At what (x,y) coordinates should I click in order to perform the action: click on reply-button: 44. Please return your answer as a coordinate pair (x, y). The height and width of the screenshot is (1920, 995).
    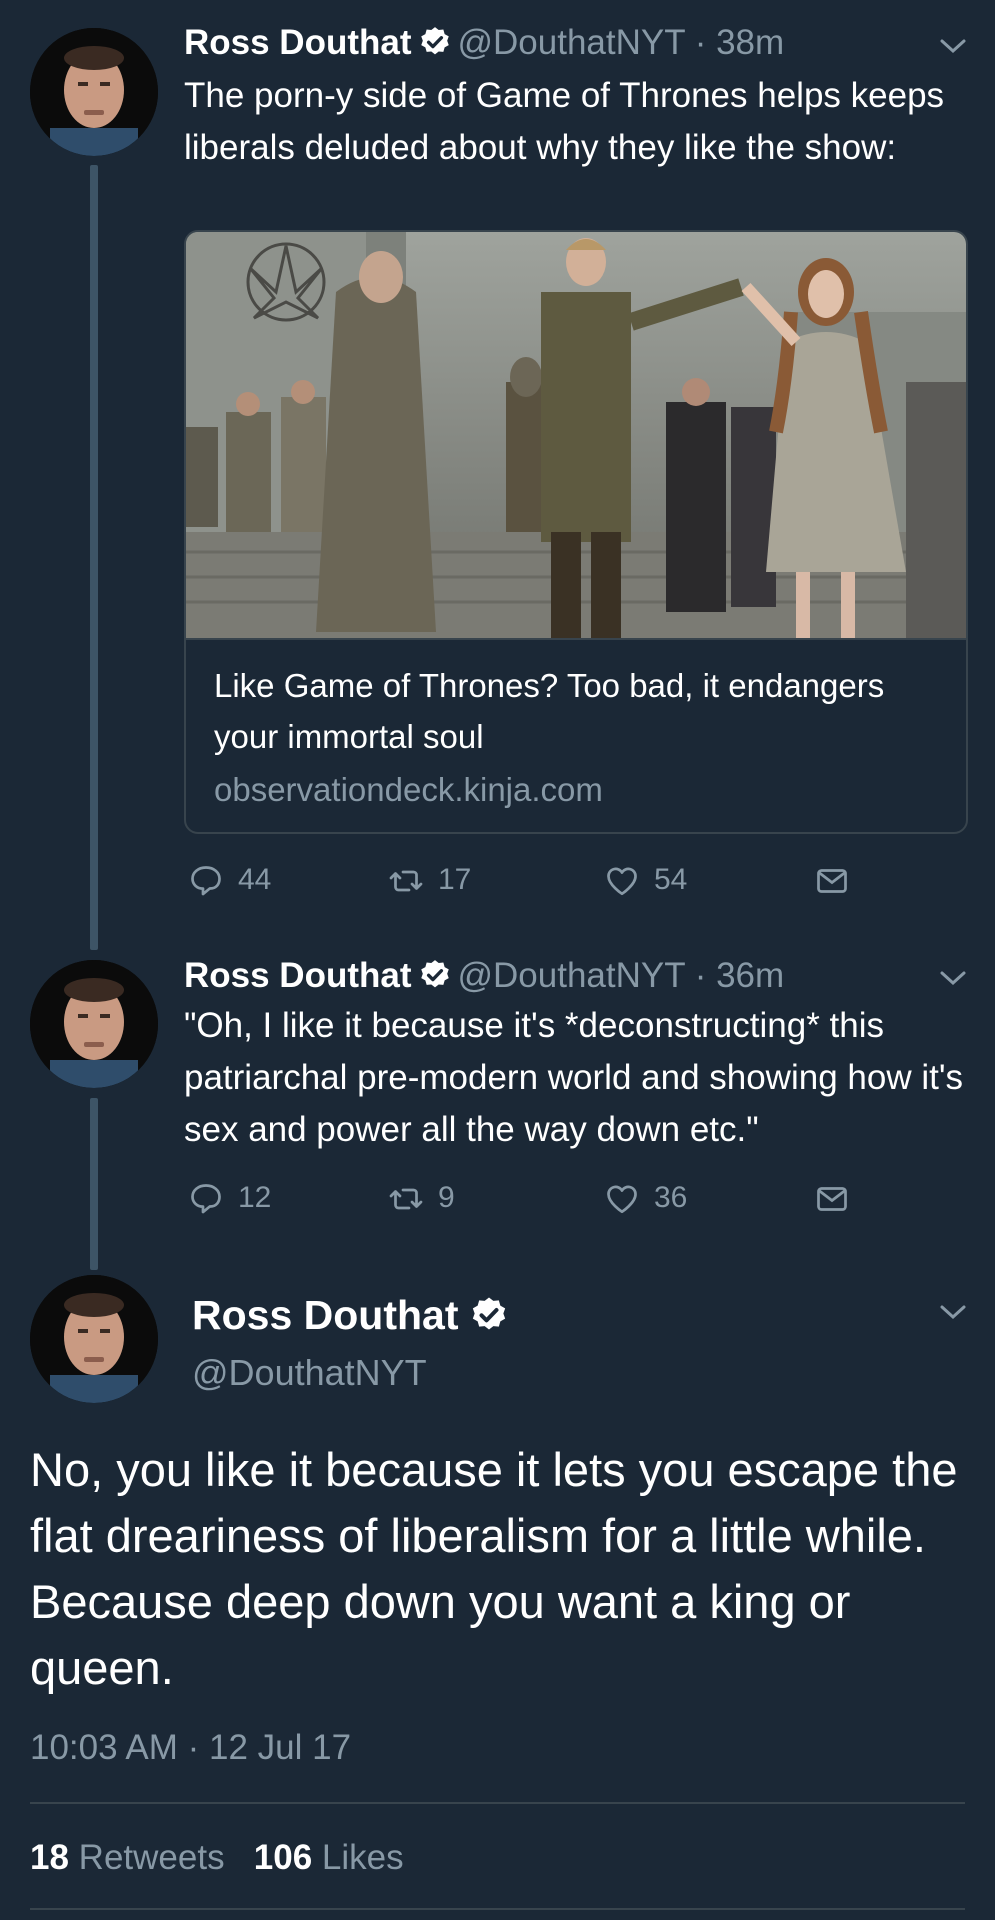
    Looking at the image, I should click on (229, 880).